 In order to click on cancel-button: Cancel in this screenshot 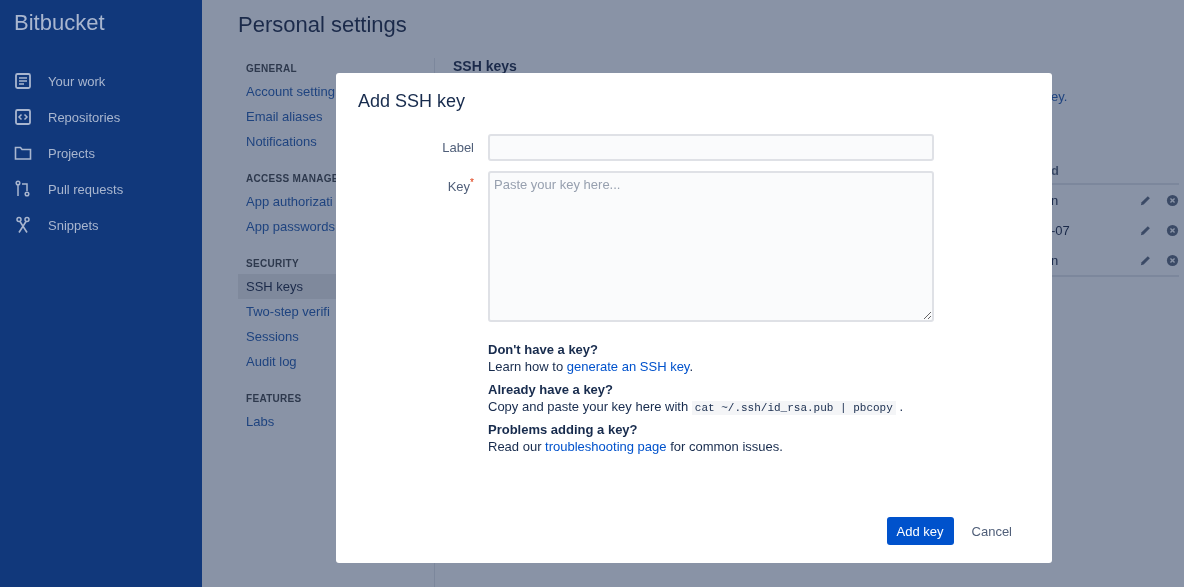, I will do `click(991, 531)`.